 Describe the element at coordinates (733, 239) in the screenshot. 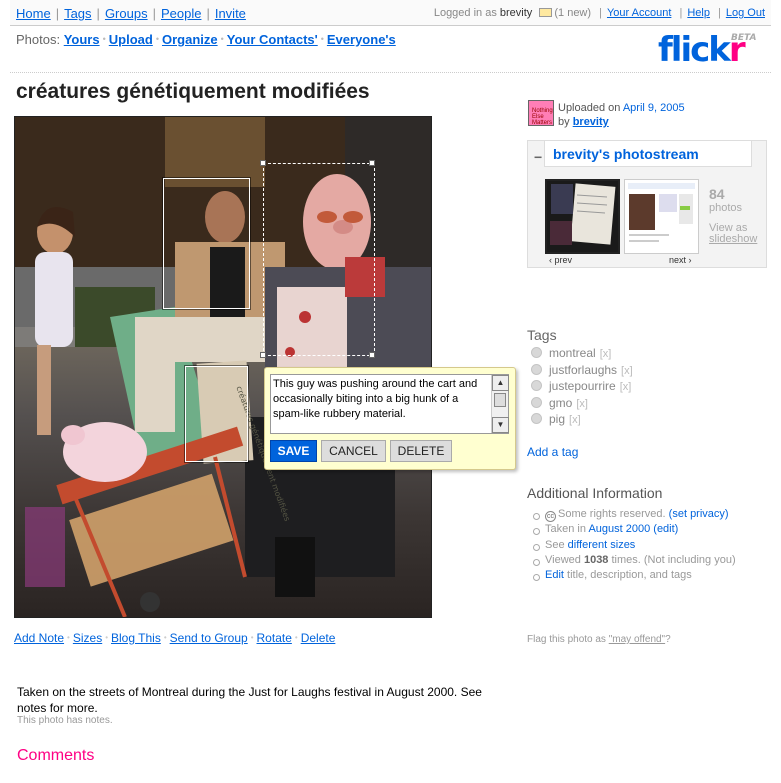

I see `slideshow-link: slideshow` at that location.